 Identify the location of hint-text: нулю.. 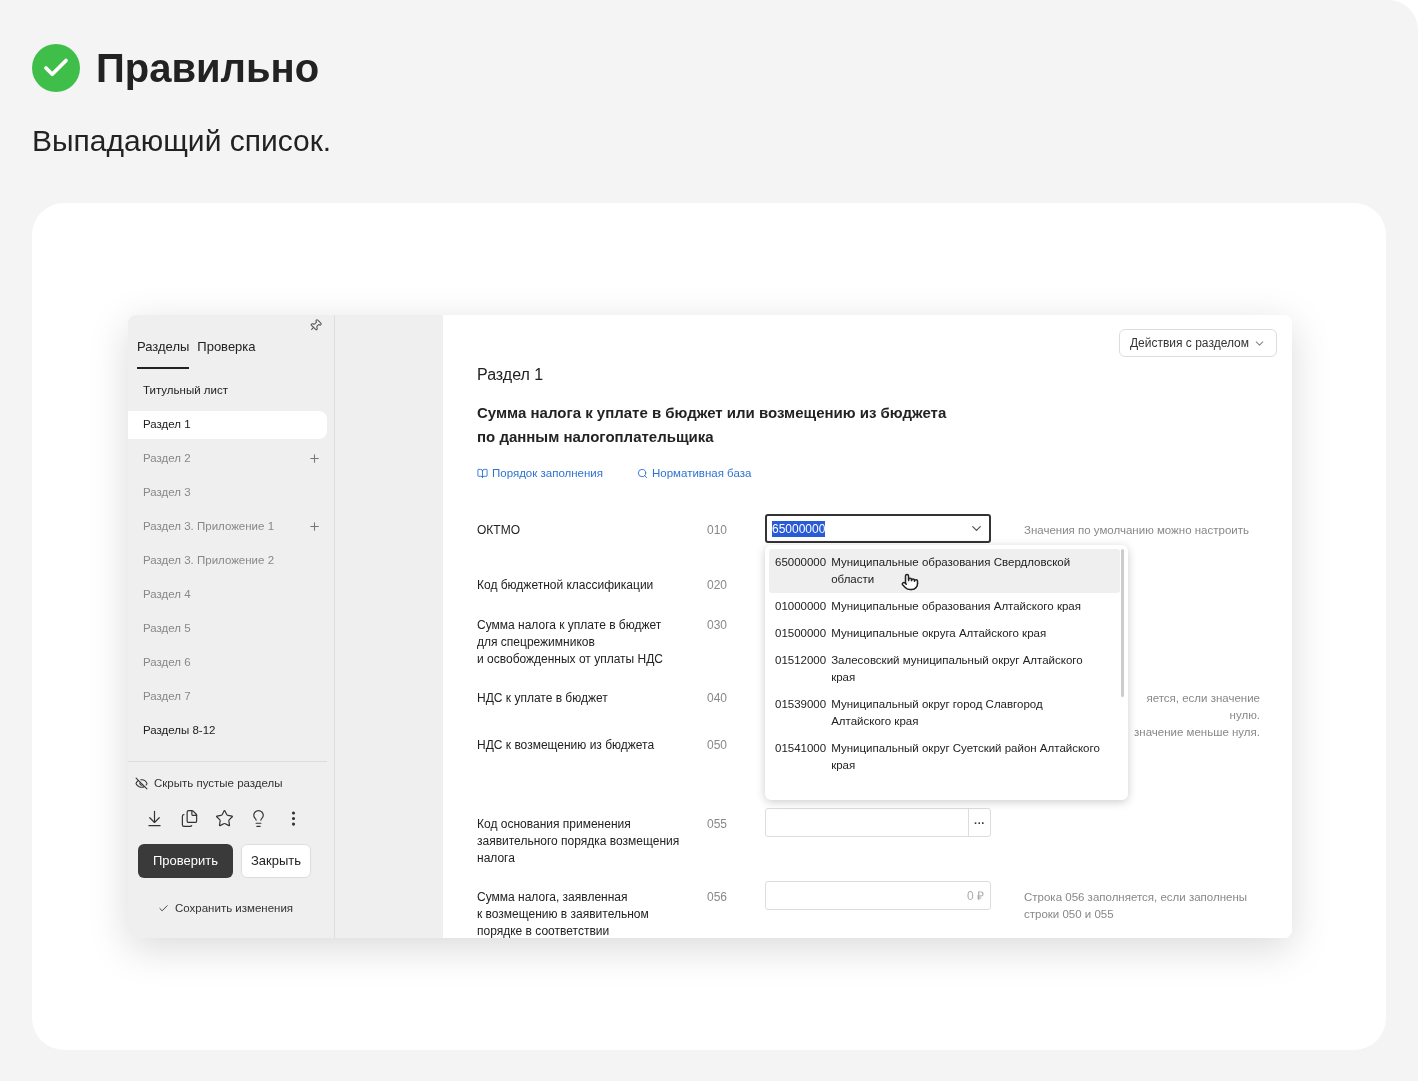
(1244, 716).